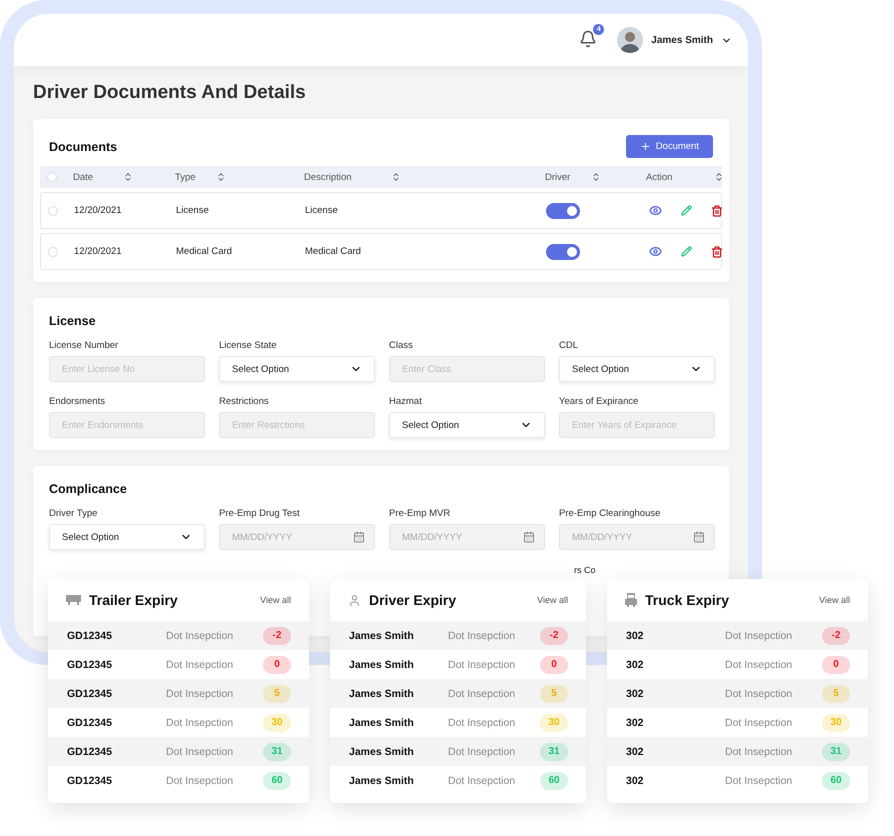 Image resolution: width=894 pixels, height=836 pixels. Describe the element at coordinates (73, 321) in the screenshot. I see `card-title: License` at that location.